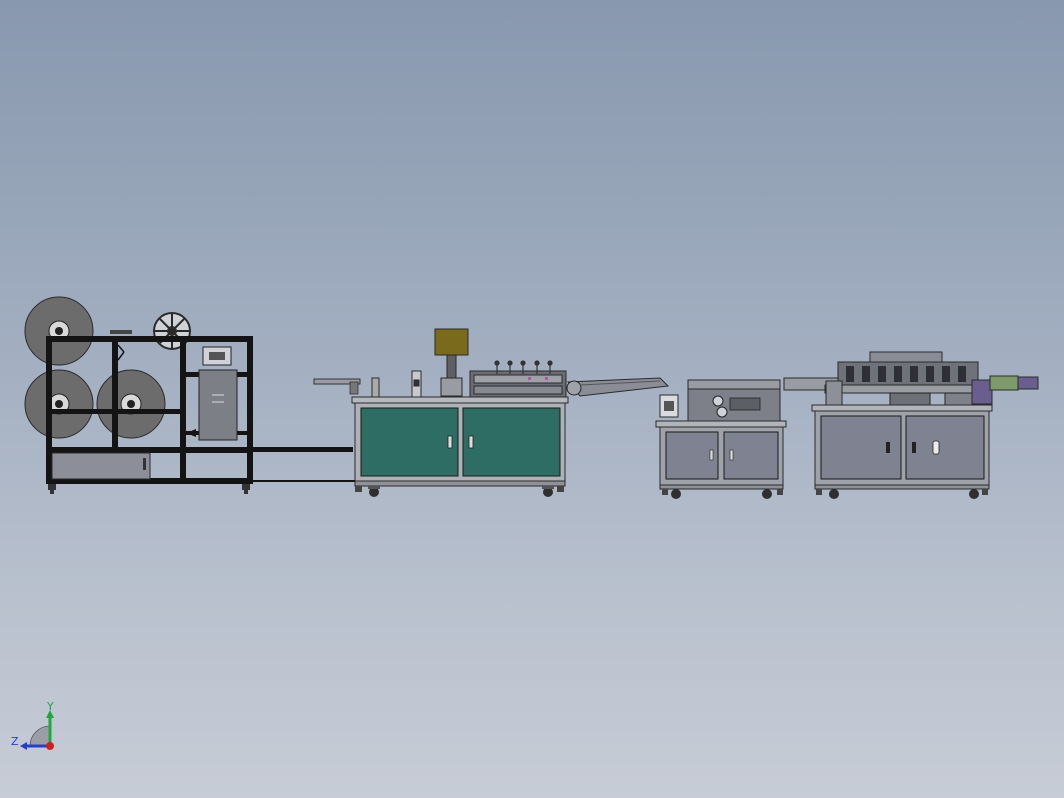  Describe the element at coordinates (1004, 383) in the screenshot. I see `output-module-green` at that location.